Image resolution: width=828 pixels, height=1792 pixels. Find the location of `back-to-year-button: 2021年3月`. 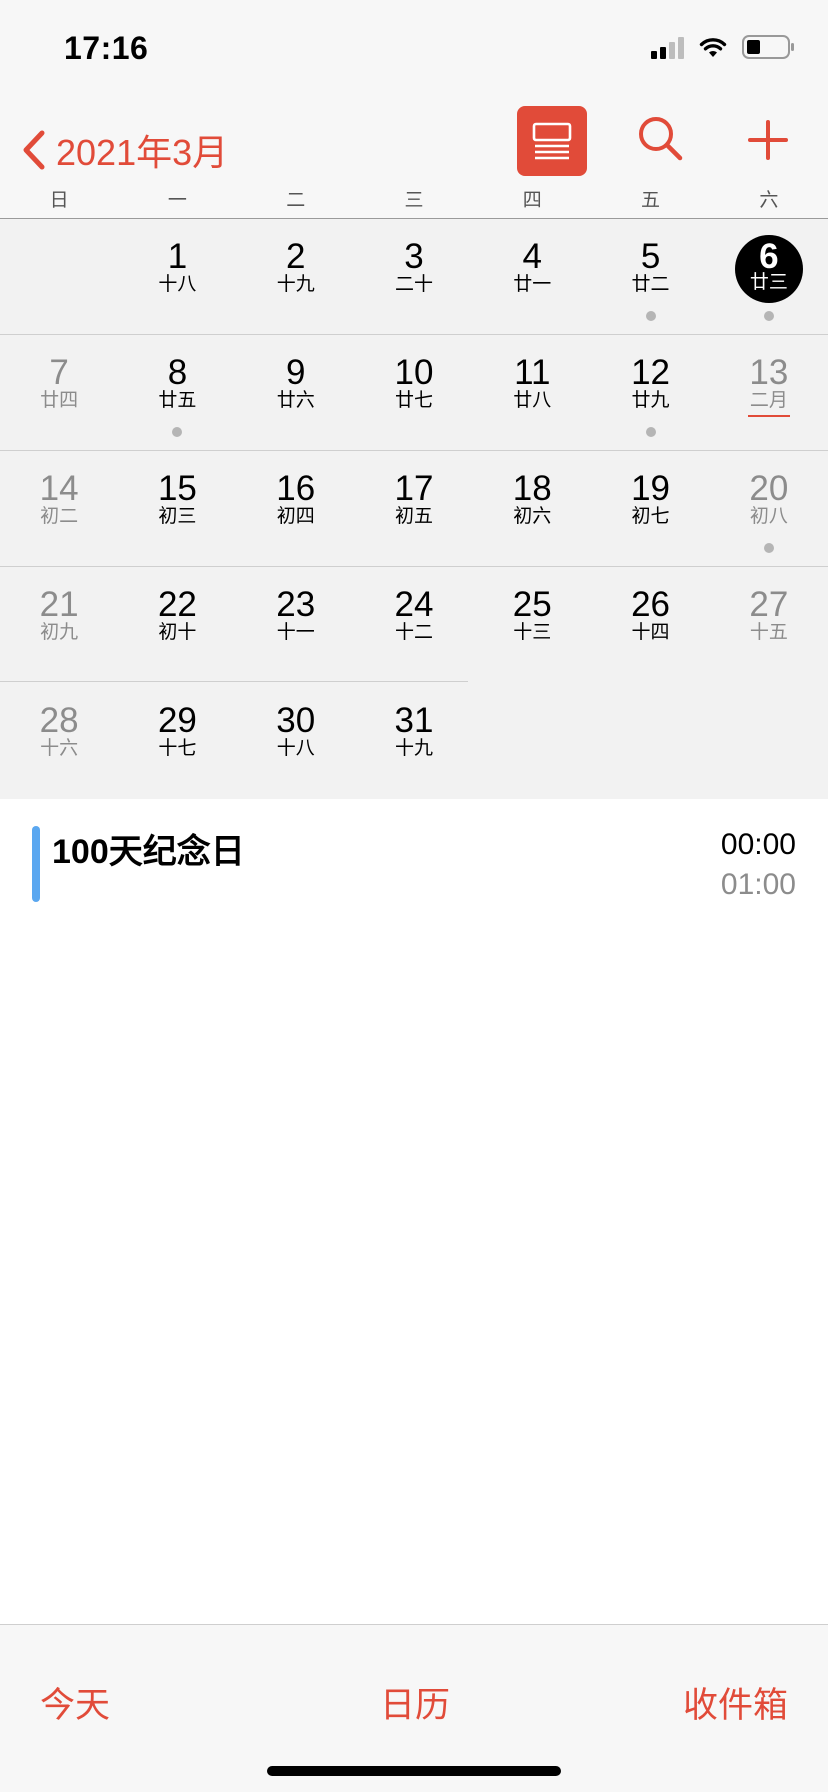

back-to-year-button: 2021年3月 is located at coordinates (125, 150).